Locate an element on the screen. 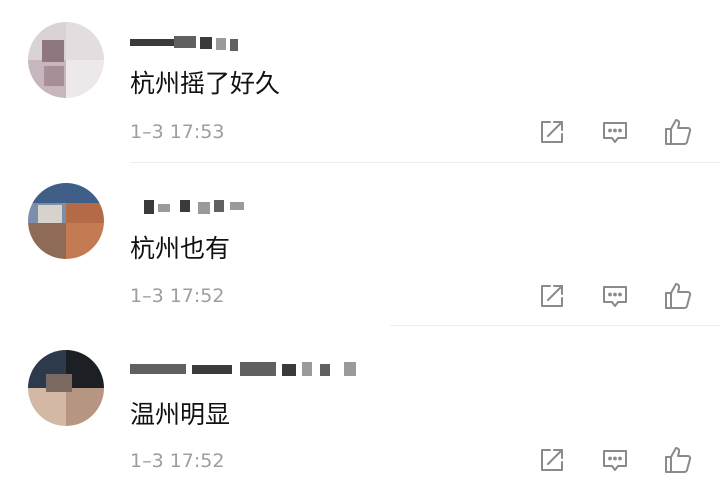 This screenshot has width=720, height=485. comment-time: 1–3 17:53 is located at coordinates (177, 132).